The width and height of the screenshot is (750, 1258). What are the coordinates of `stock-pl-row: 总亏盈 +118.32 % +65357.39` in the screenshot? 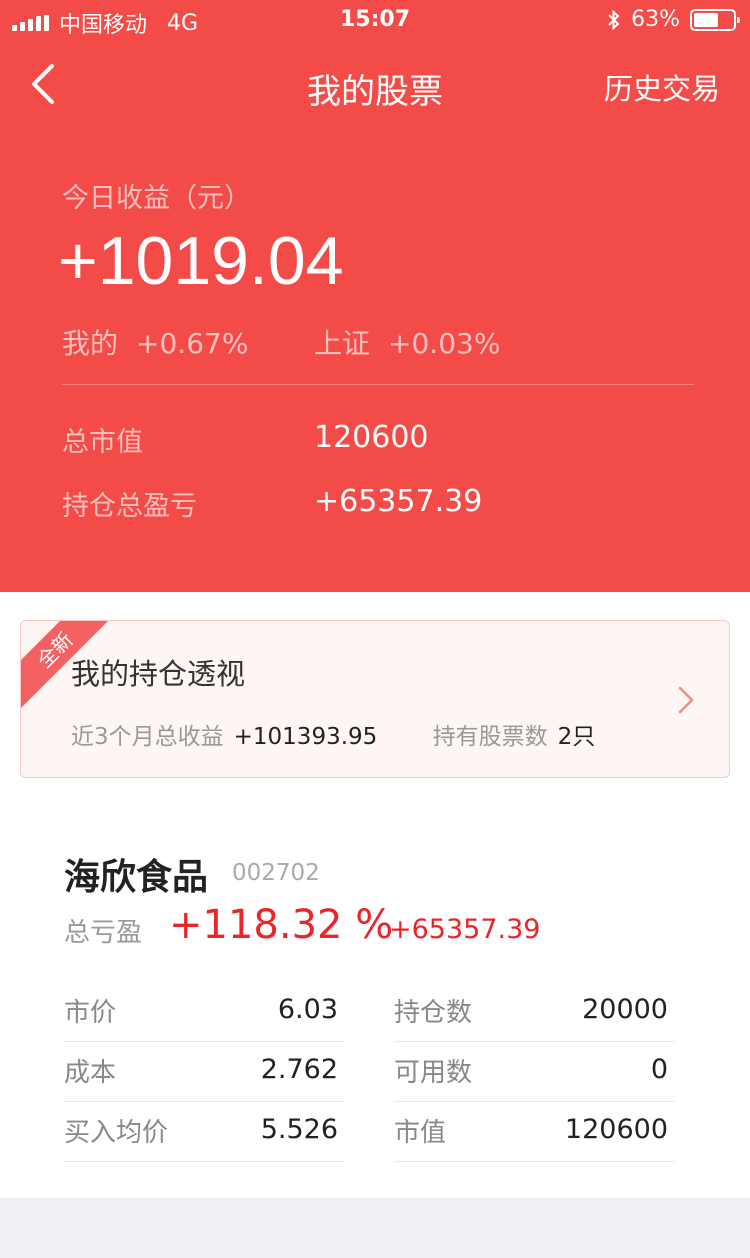 It's located at (374, 932).